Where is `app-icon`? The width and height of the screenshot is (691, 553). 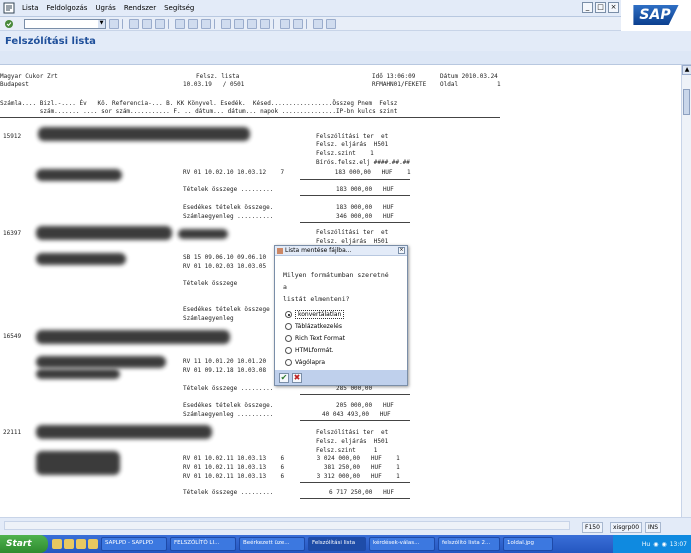
app-icon is located at coordinates (9, 8).